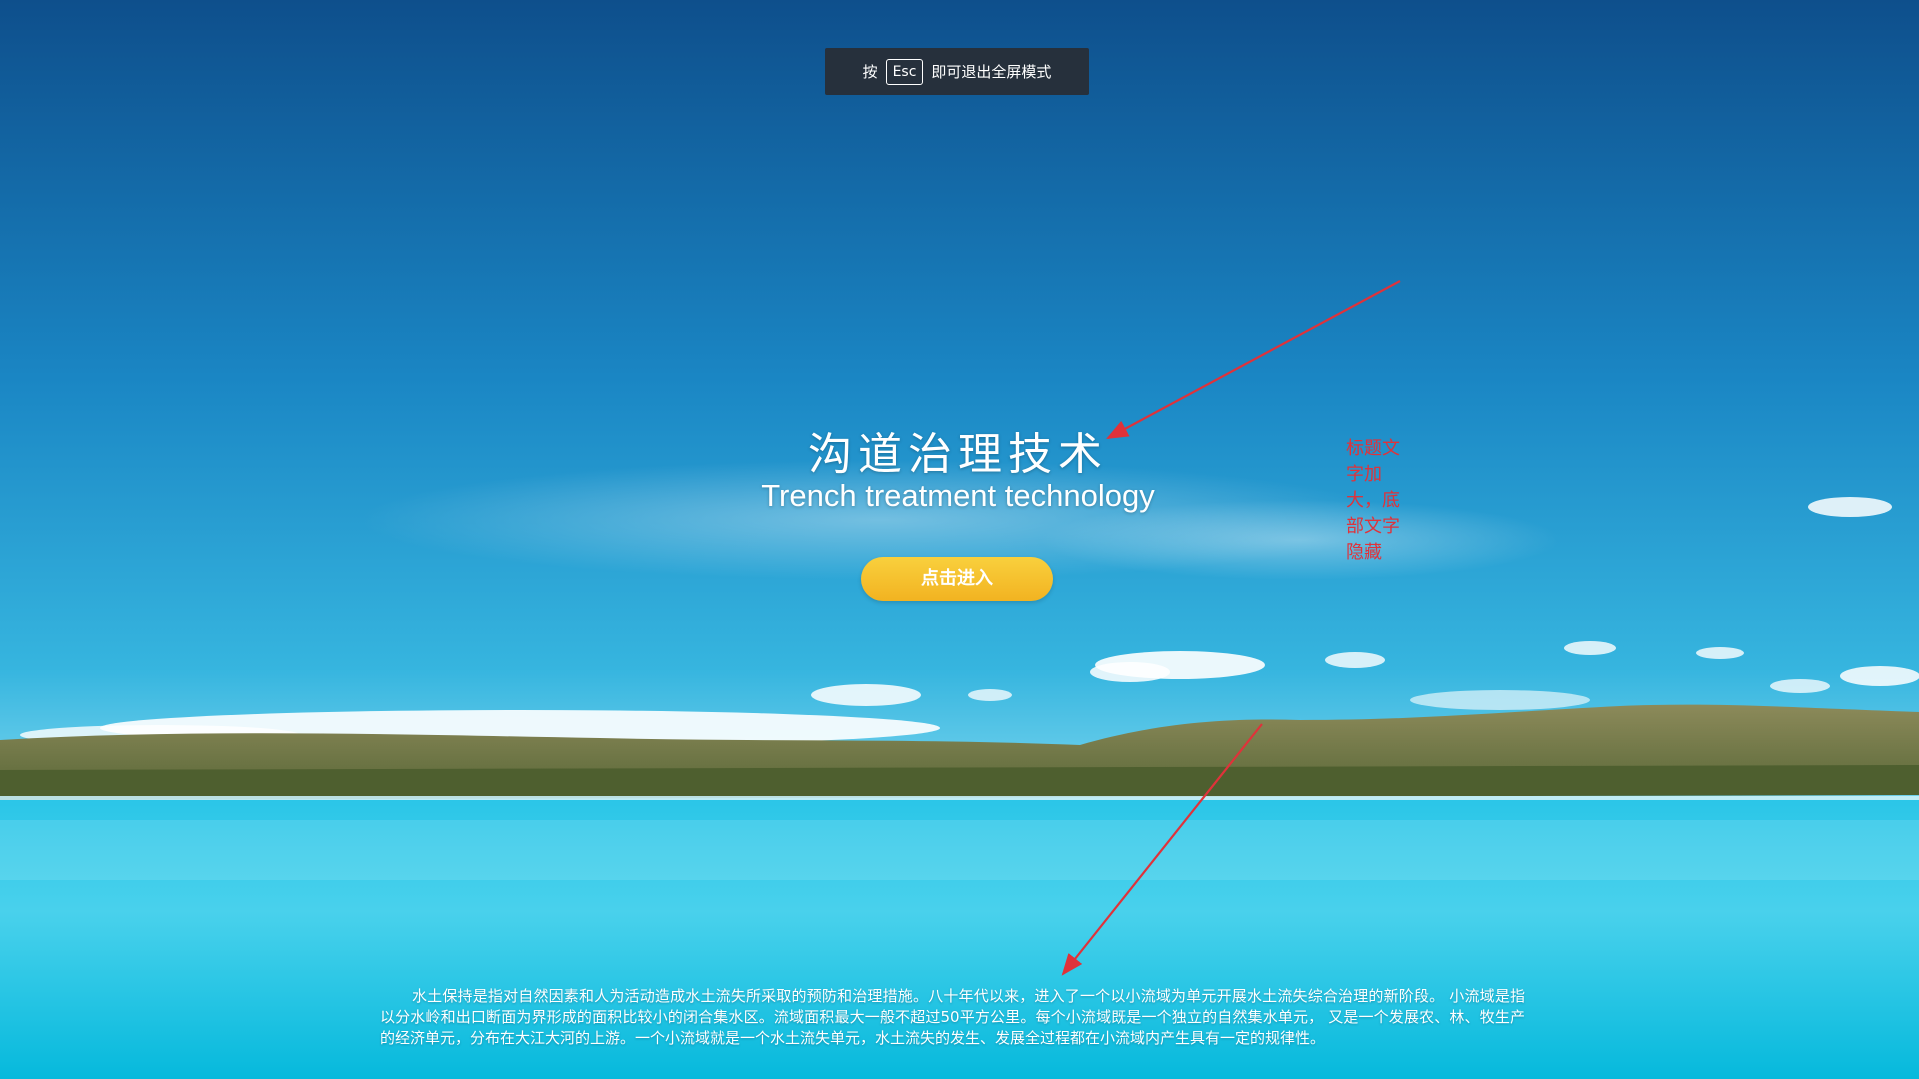 Image resolution: width=1919 pixels, height=1079 pixels. I want to click on hero-subtitle: Trench treatment technology, so click(958, 495).